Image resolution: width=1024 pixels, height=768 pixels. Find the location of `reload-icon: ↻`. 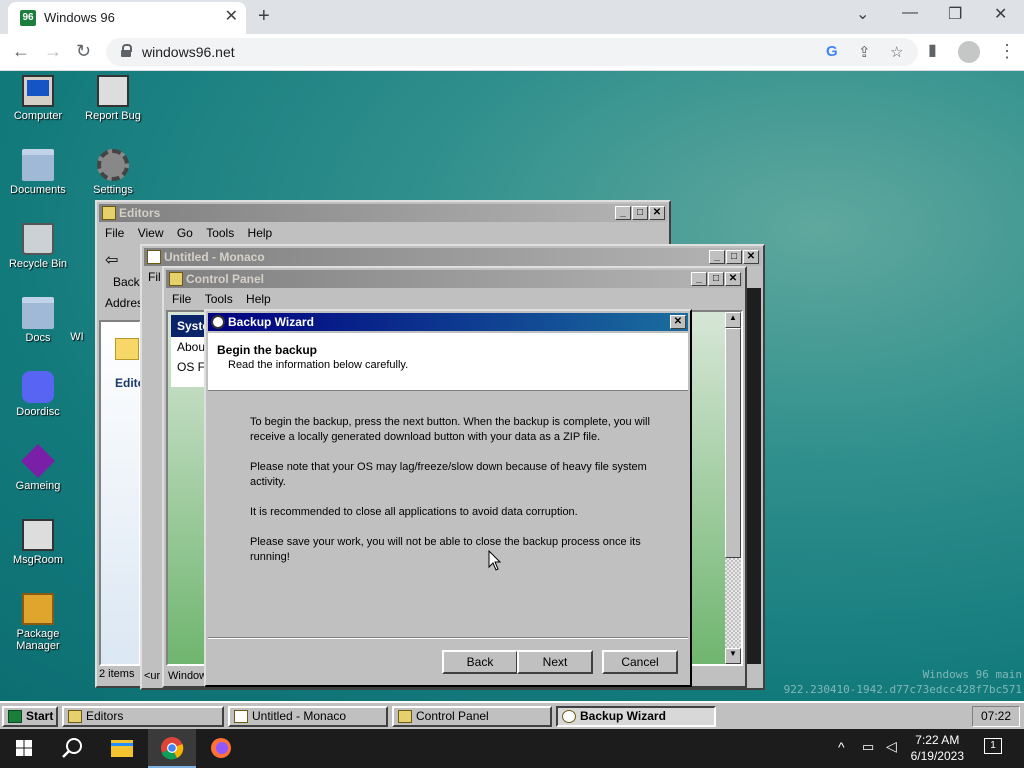

reload-icon: ↻ is located at coordinates (83, 51).